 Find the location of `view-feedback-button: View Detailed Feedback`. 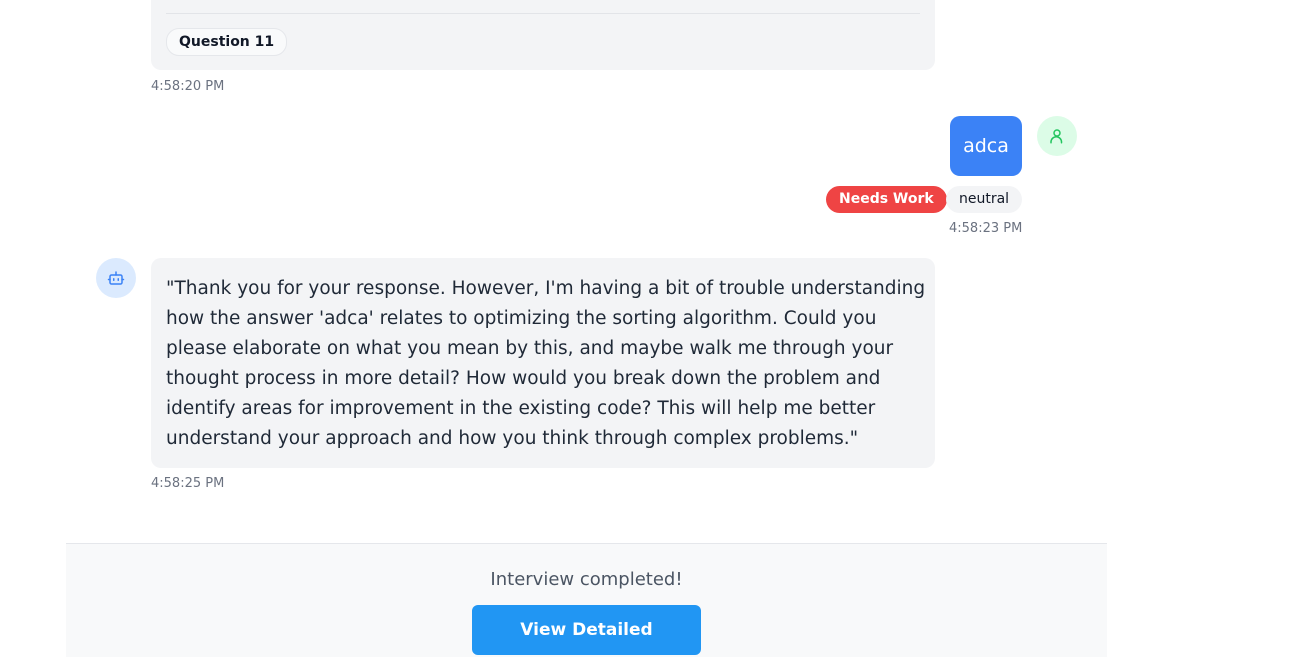

view-feedback-button: View Detailed Feedback is located at coordinates (586, 630).